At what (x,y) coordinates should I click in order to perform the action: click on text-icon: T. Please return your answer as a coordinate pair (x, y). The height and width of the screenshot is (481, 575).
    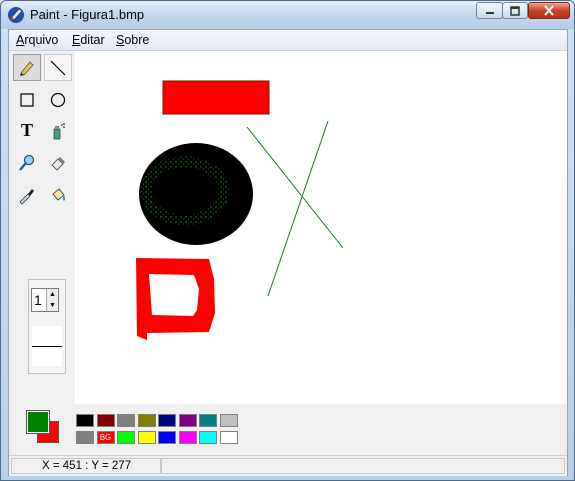
    Looking at the image, I should click on (26, 130).